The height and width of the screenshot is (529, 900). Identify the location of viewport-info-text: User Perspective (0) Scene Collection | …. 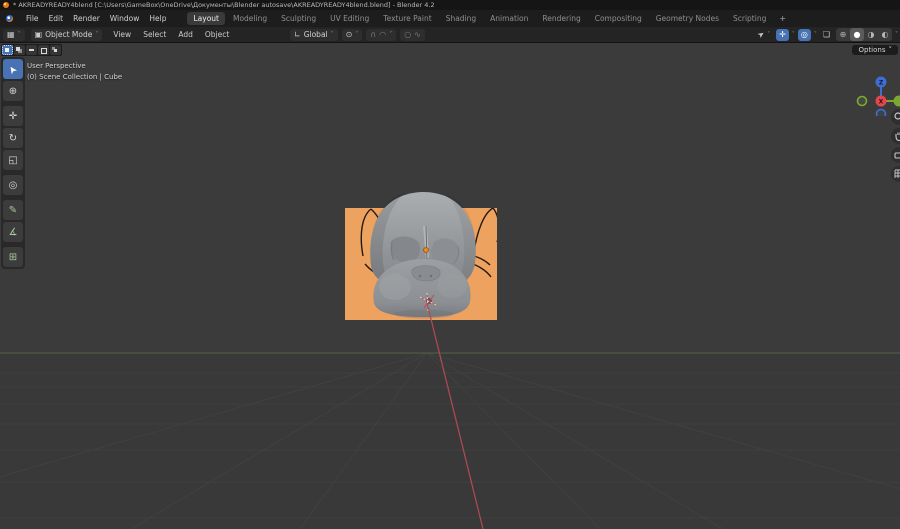
(74, 72).